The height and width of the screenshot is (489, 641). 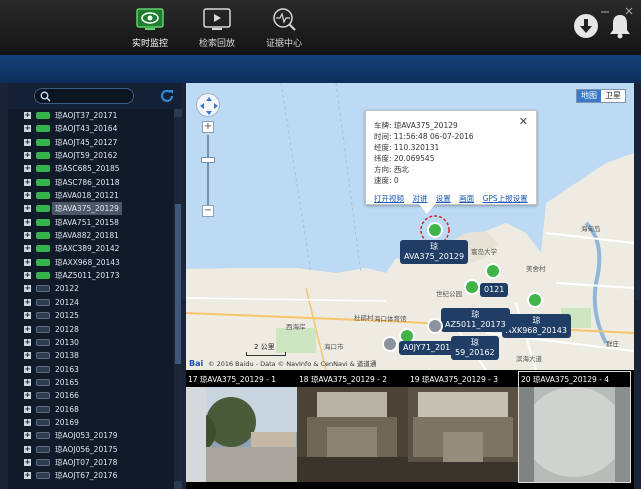 I want to click on vehicle-tree-item: + 琼AOJT07_20178, so click(x=91, y=462).